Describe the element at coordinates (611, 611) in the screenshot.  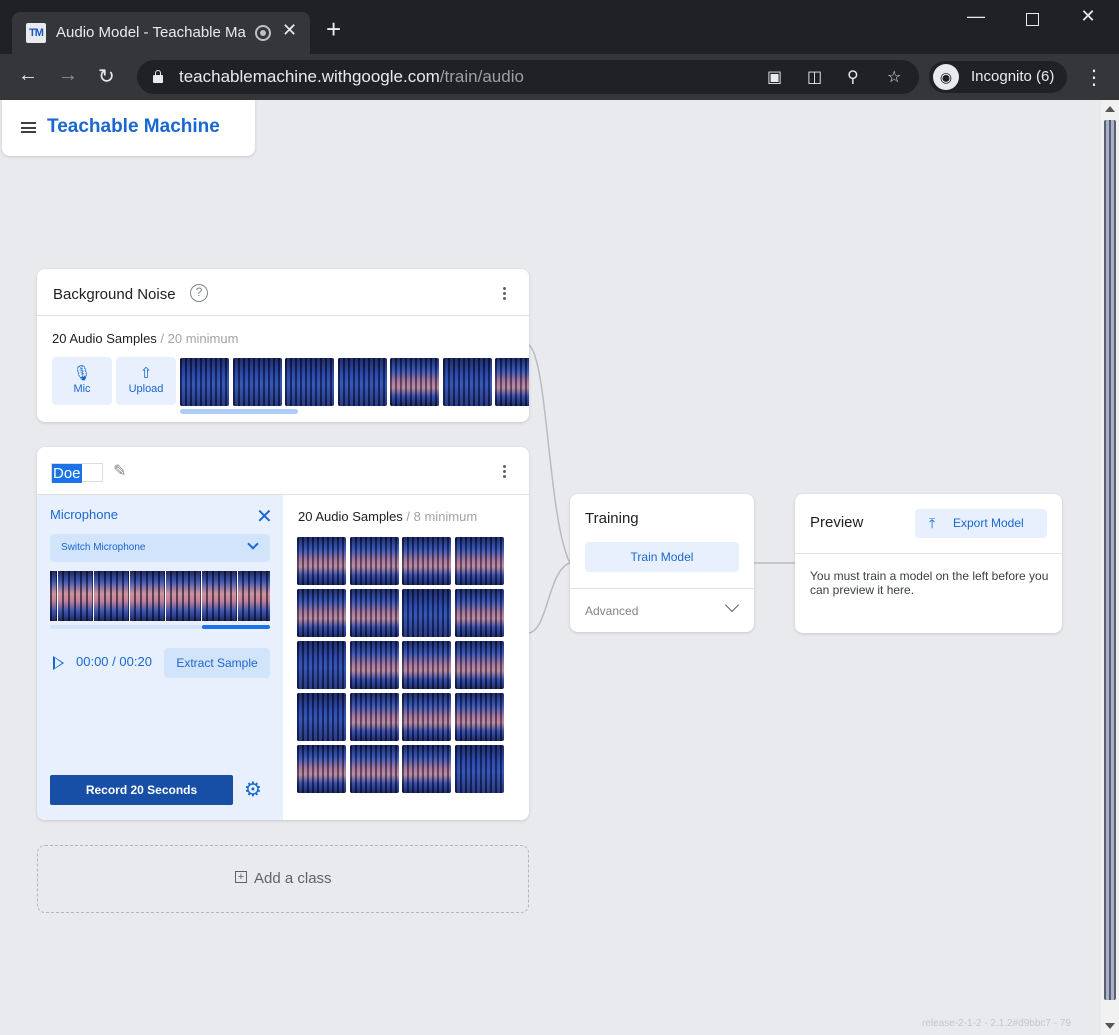
I see `advanced-toggle-label: Advanced` at that location.